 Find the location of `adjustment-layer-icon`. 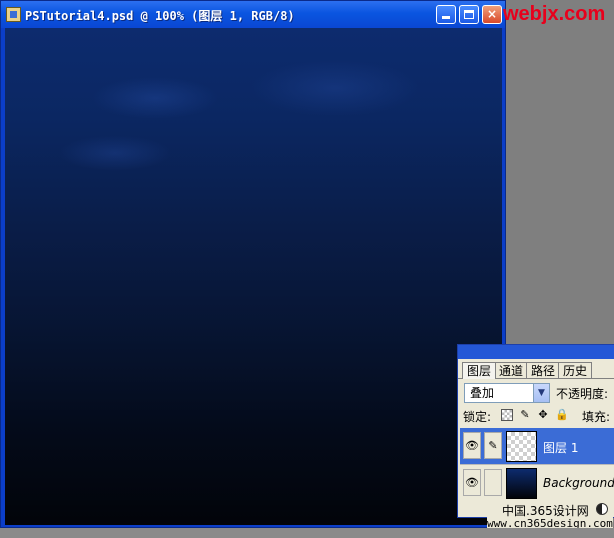

adjustment-layer-icon is located at coordinates (602, 509).